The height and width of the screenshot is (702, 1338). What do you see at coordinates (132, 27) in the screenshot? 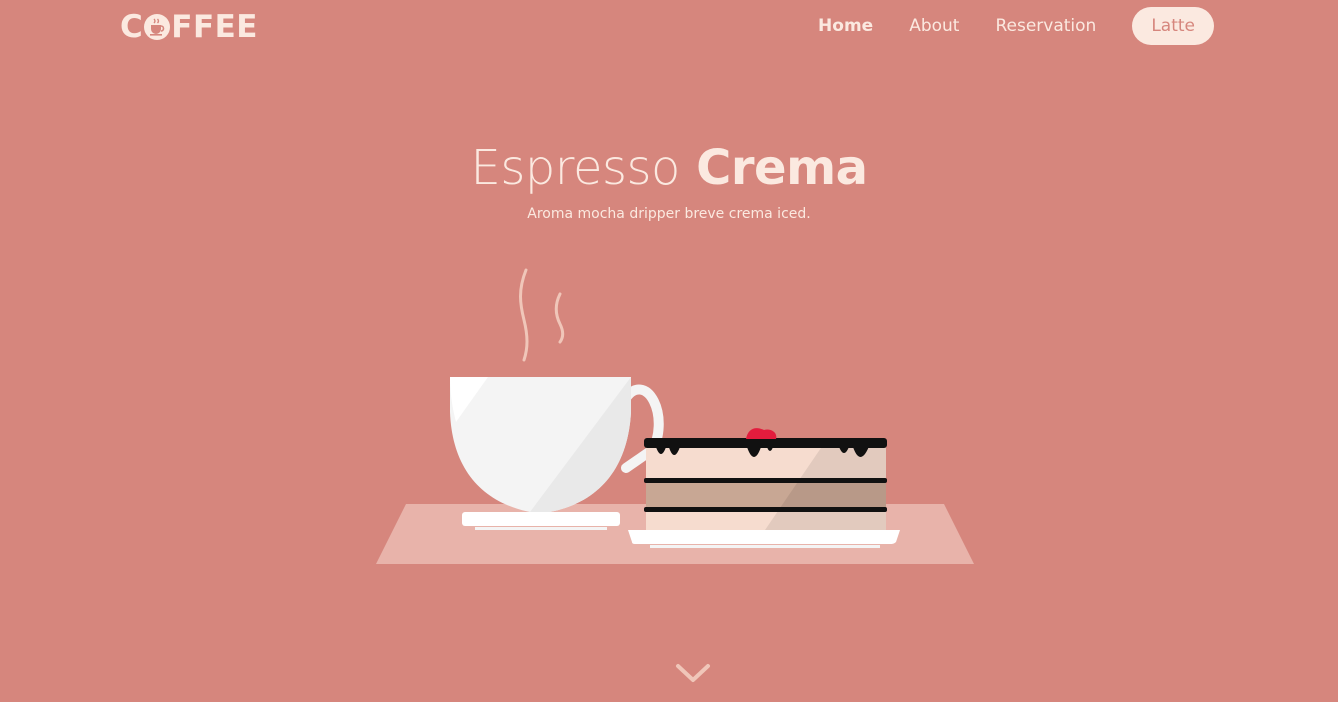
I see `logo-text-prefix: C` at bounding box center [132, 27].